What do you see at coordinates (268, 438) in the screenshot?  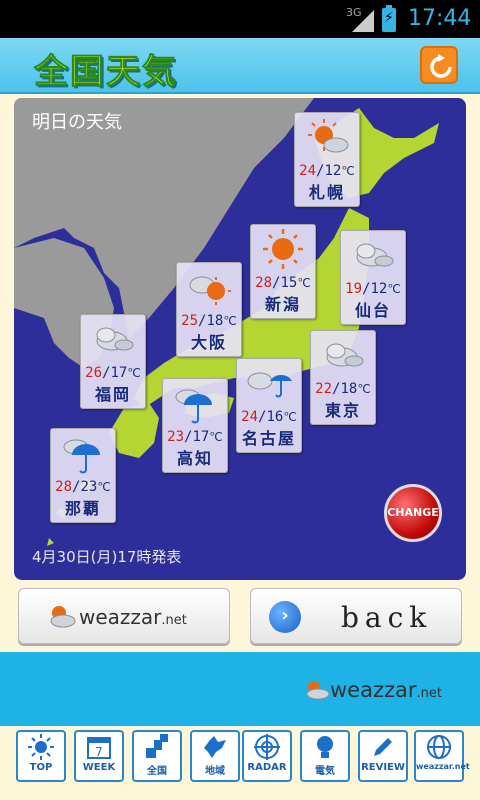 I see `city-name: 名古屋` at bounding box center [268, 438].